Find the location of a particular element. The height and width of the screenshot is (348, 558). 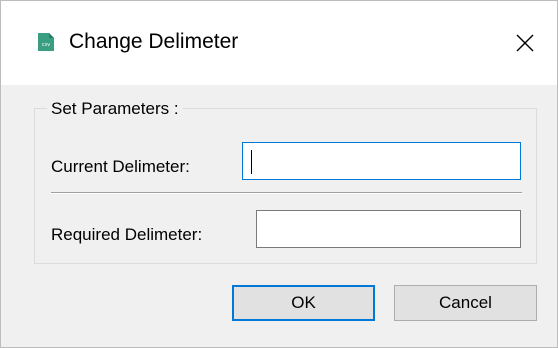

csv-icon-label: csv is located at coordinates (46, 45).